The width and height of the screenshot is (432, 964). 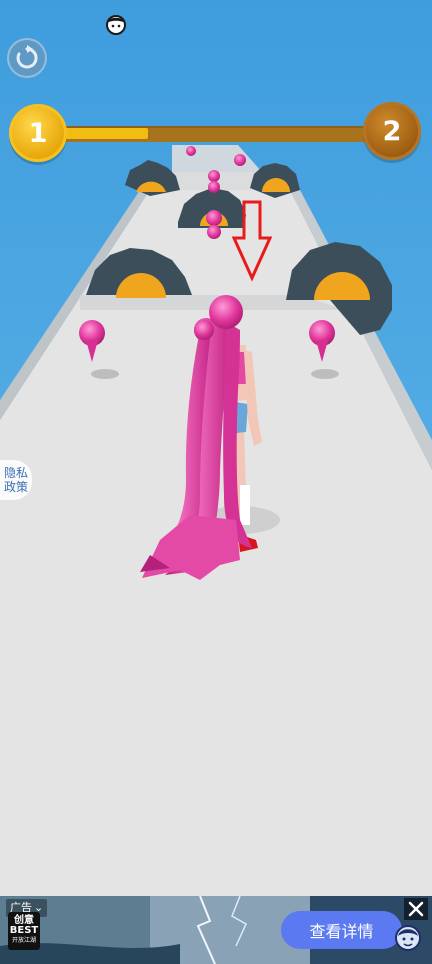 I want to click on ad-close-button, so click(x=416, y=909).